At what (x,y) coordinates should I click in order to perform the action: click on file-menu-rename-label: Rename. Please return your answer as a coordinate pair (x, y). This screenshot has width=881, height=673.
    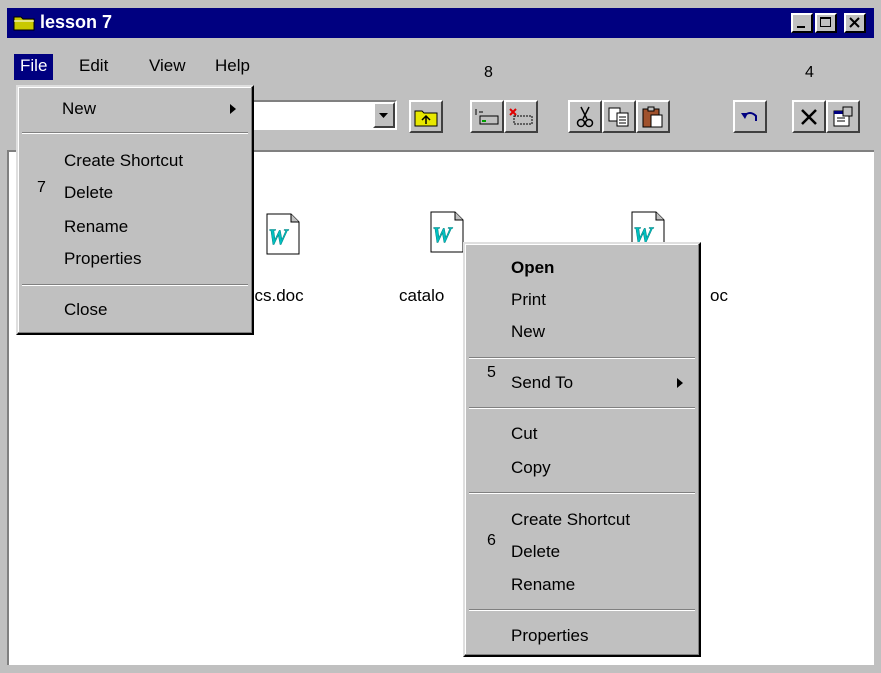
    Looking at the image, I should click on (96, 226).